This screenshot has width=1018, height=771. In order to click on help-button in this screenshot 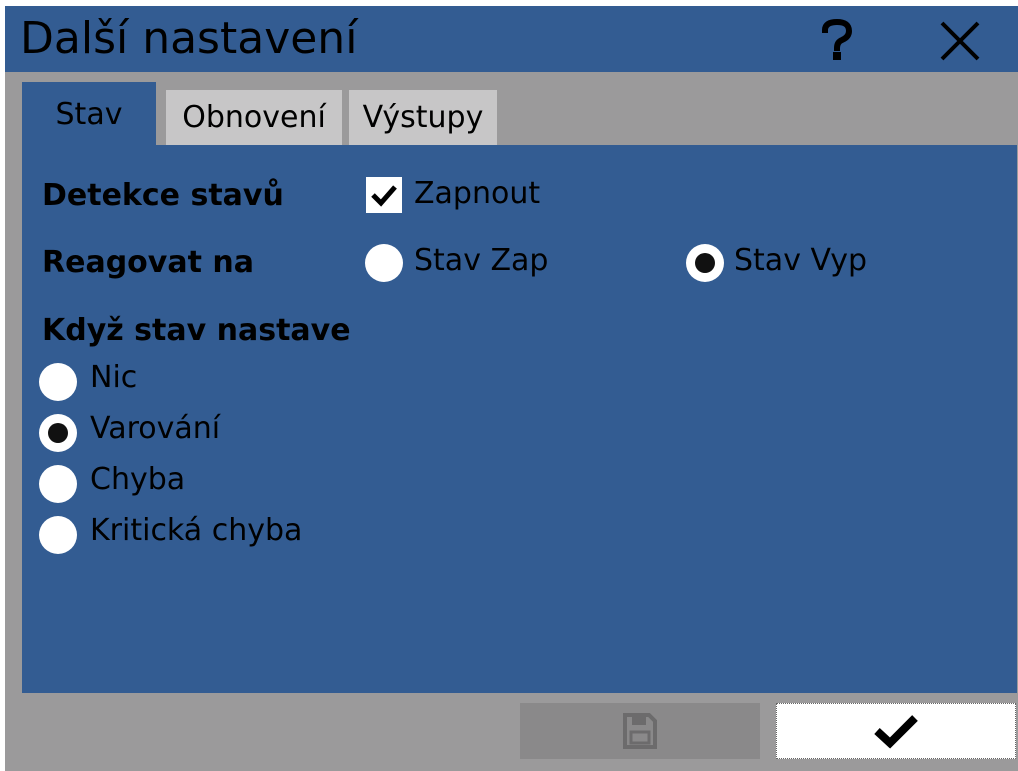, I will do `click(837, 40)`.